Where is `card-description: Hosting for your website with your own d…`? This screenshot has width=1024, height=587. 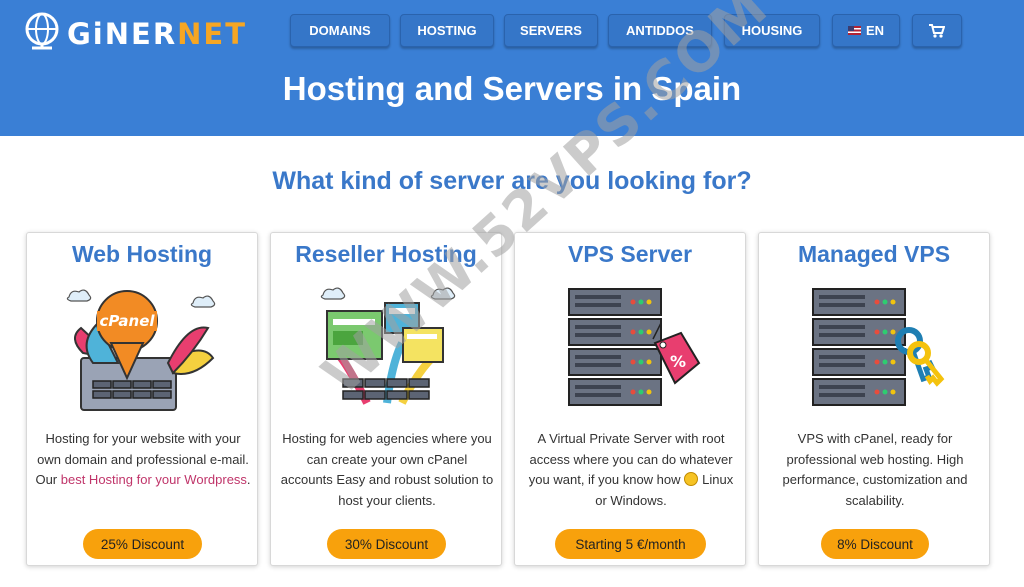 card-description: Hosting for your website with your own d… is located at coordinates (143, 460).